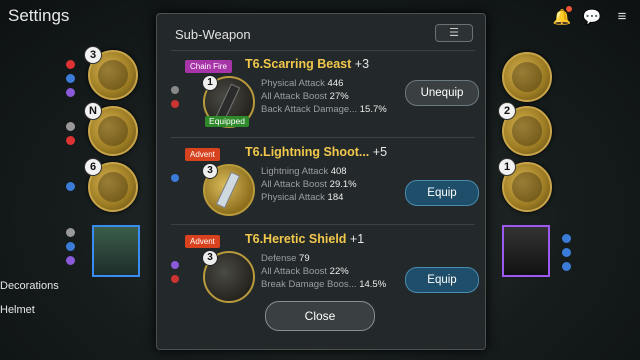 The image size is (640, 360). What do you see at coordinates (93, 167) in the screenshot?
I see `slot-badge: 6` at bounding box center [93, 167].